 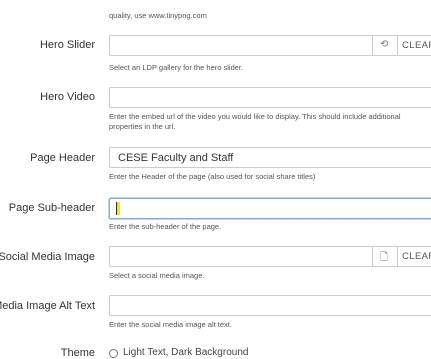 What do you see at coordinates (170, 324) in the screenshot?
I see `social-media-alt-help-text: Enter the social media image alt text.` at bounding box center [170, 324].